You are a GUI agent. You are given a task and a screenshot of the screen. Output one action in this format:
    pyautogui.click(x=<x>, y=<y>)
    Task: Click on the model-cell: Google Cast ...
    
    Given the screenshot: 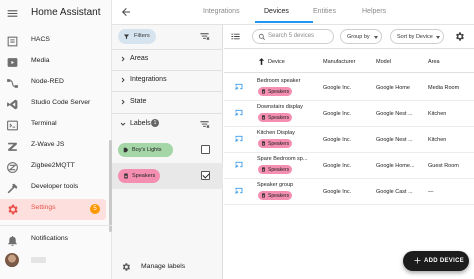 What is the action you would take?
    pyautogui.click(x=394, y=192)
    